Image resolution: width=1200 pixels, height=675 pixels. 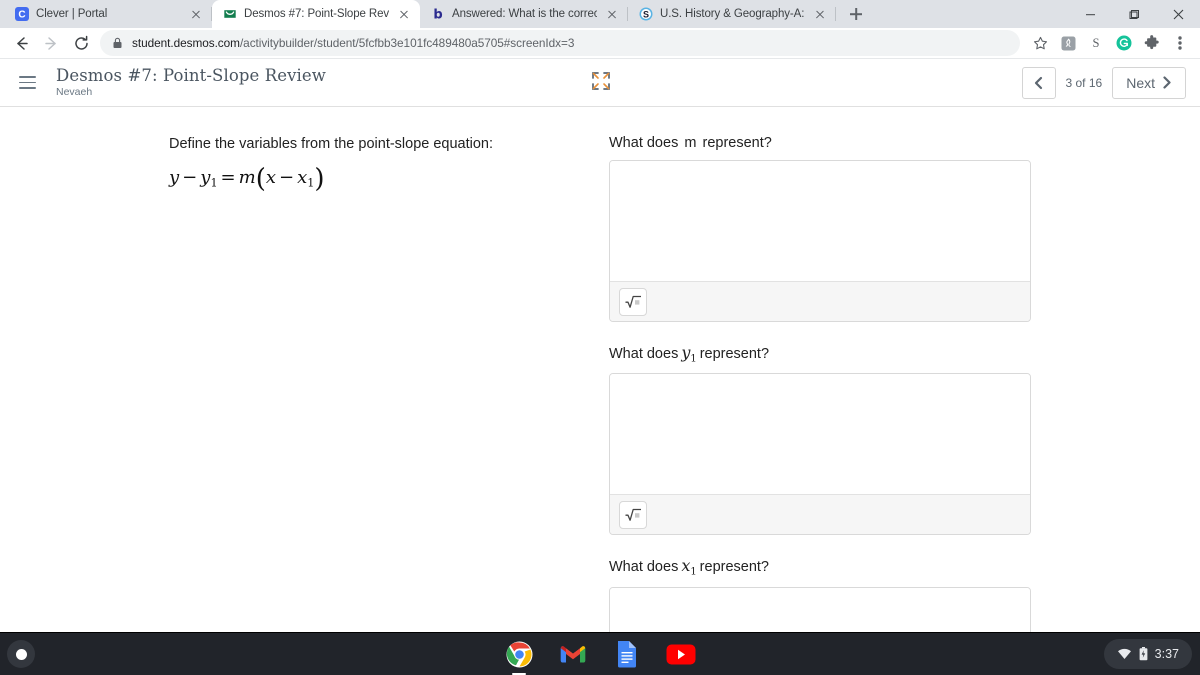 I want to click on answer-box-y1, so click(x=820, y=454).